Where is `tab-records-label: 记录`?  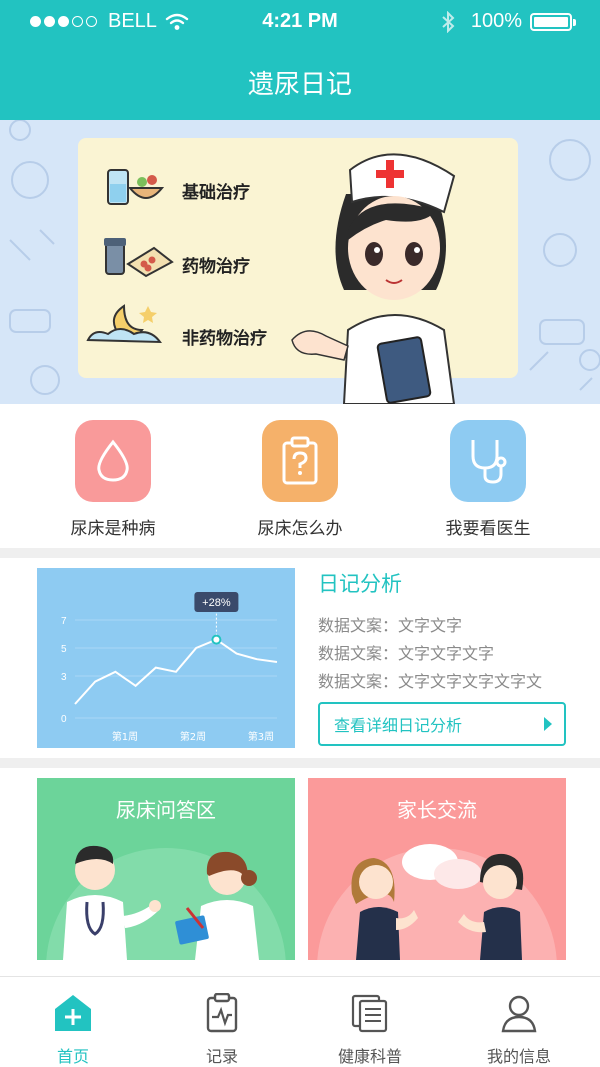
tab-records-label: 记录 is located at coordinates (221, 1056).